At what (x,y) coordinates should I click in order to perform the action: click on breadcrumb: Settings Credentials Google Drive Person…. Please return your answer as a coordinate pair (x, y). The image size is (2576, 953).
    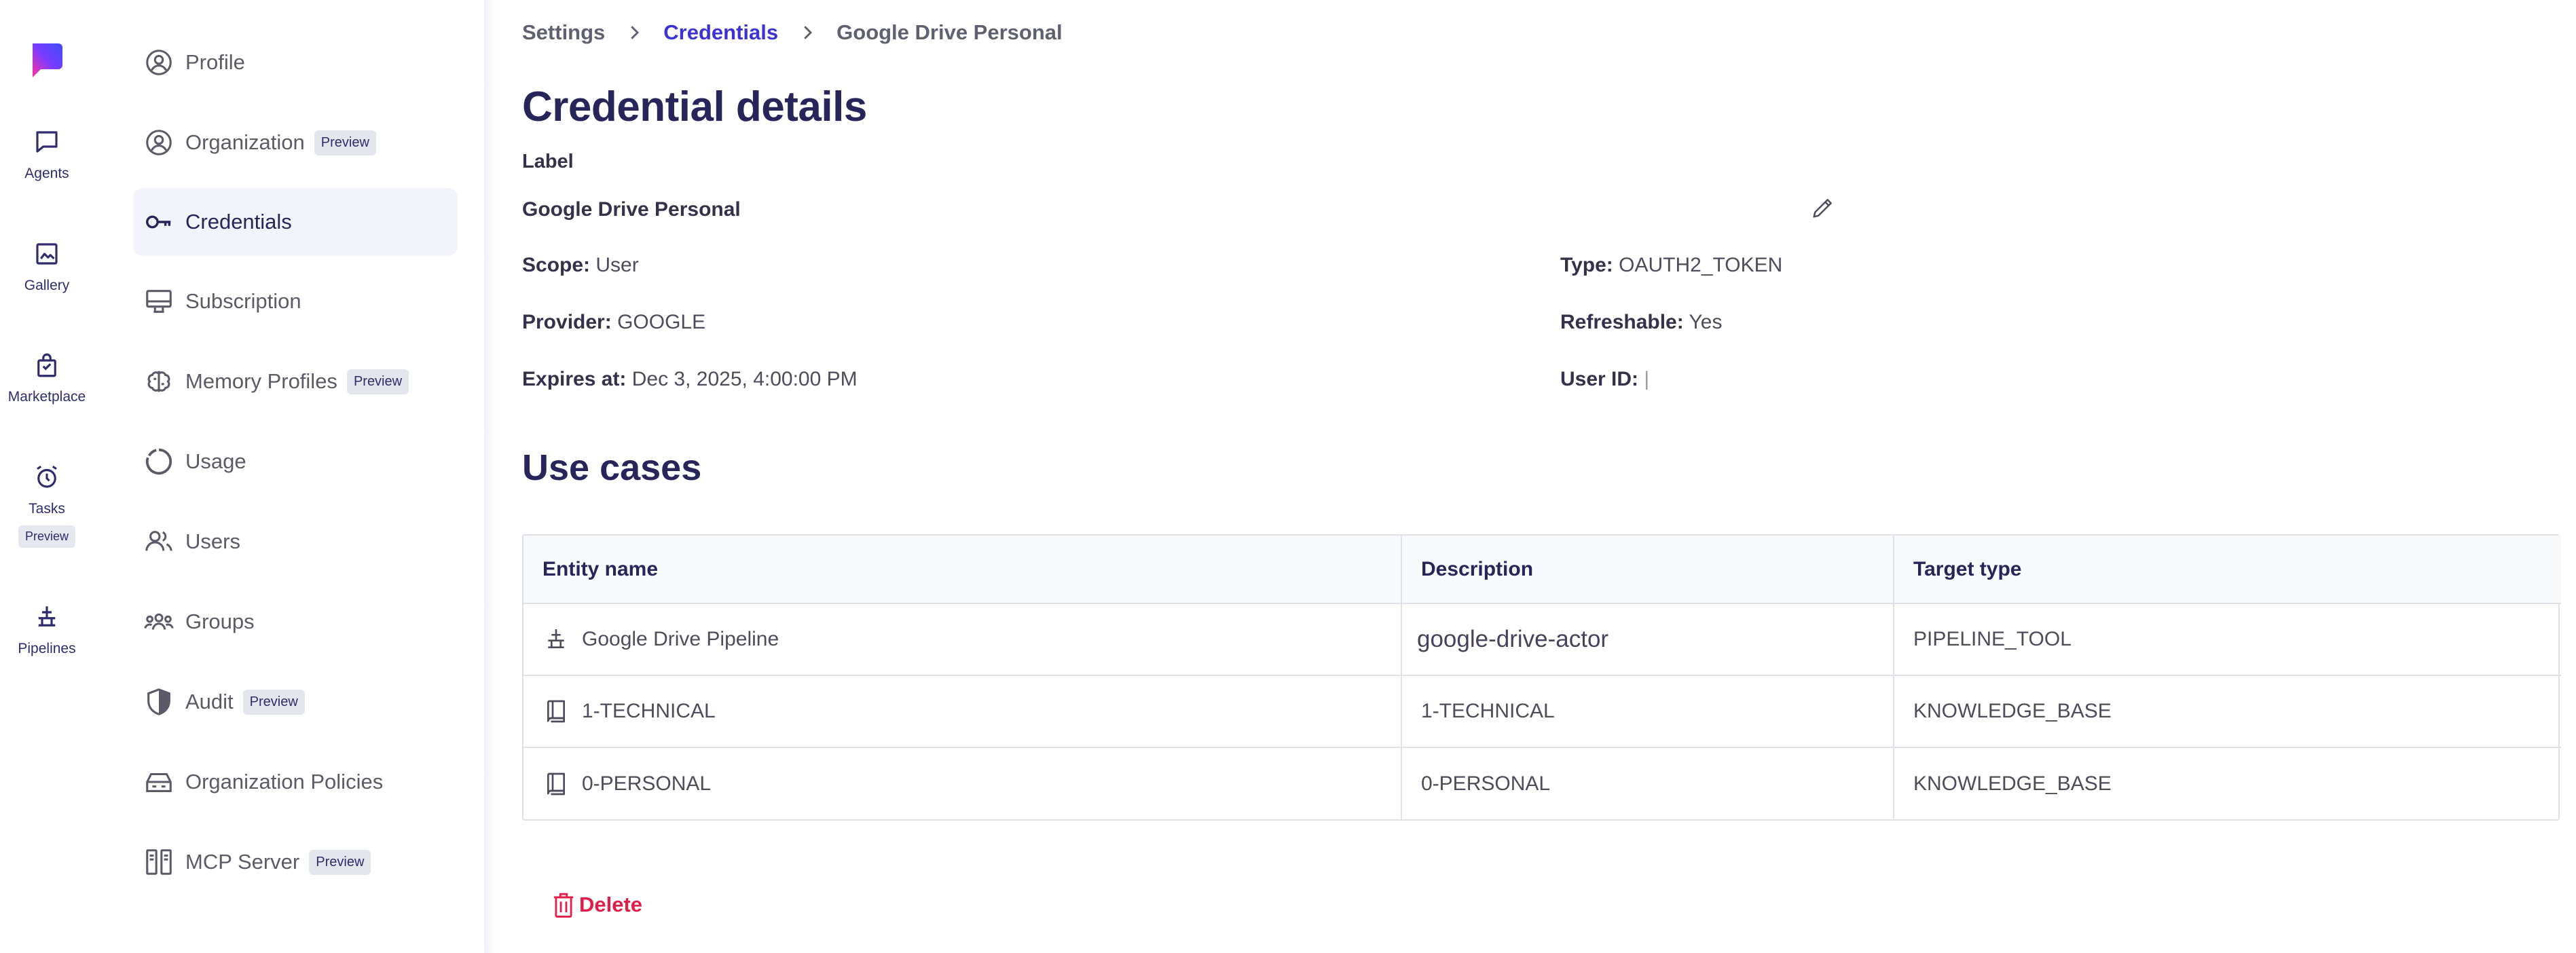
    Looking at the image, I should click on (792, 32).